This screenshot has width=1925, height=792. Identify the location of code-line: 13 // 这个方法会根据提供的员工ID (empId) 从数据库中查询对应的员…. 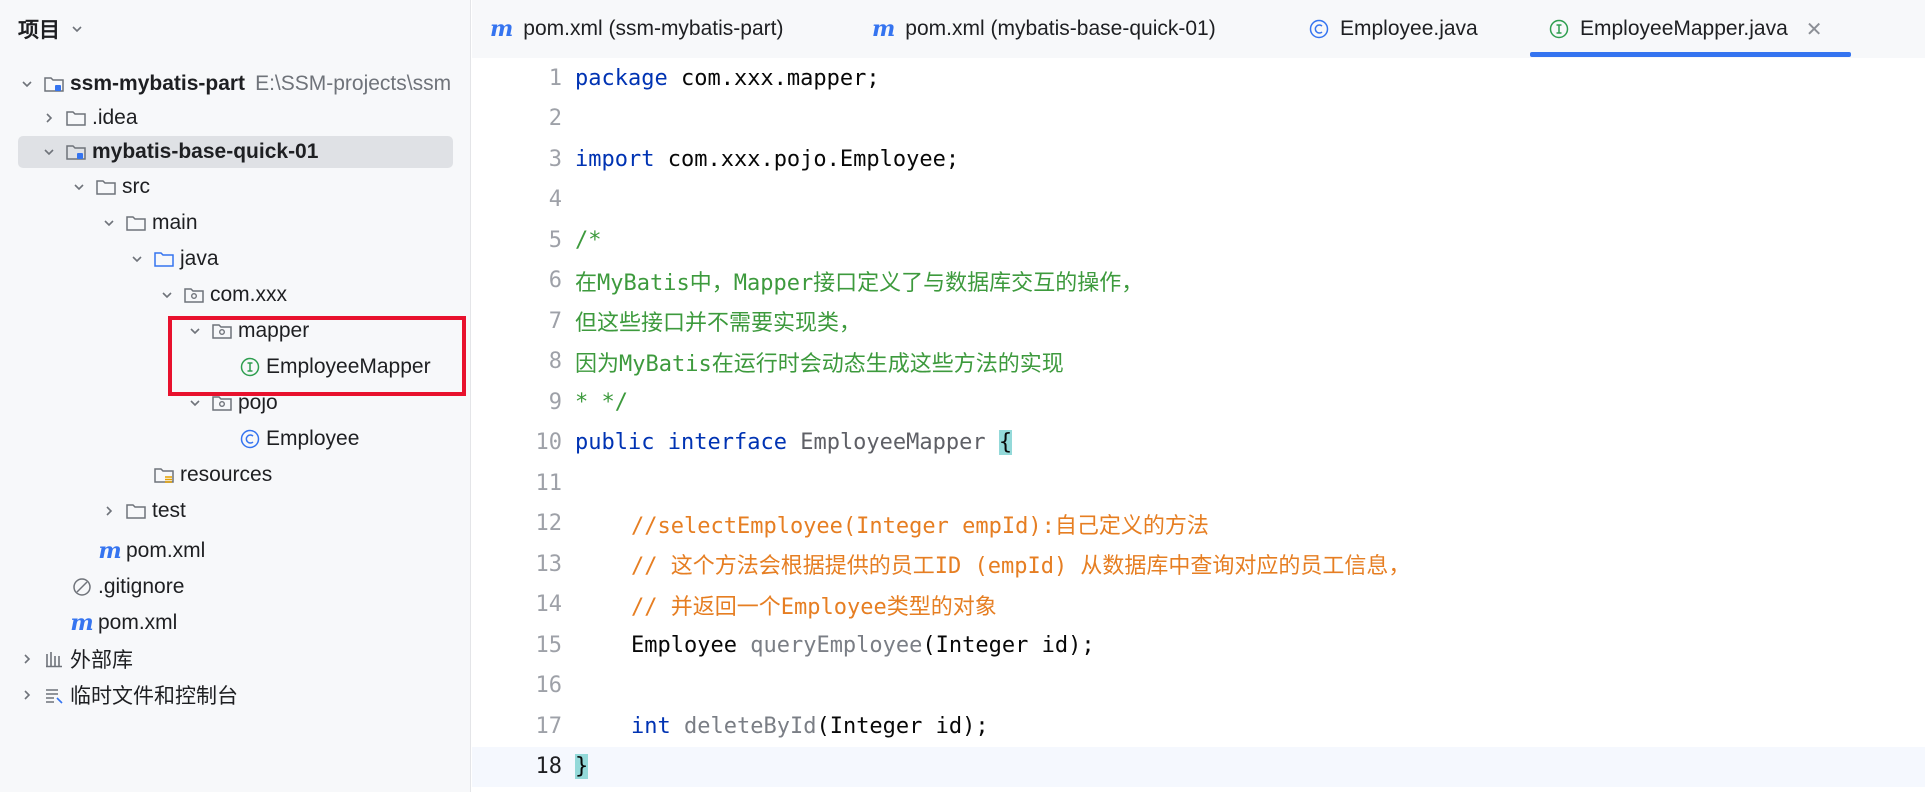
(1198, 564).